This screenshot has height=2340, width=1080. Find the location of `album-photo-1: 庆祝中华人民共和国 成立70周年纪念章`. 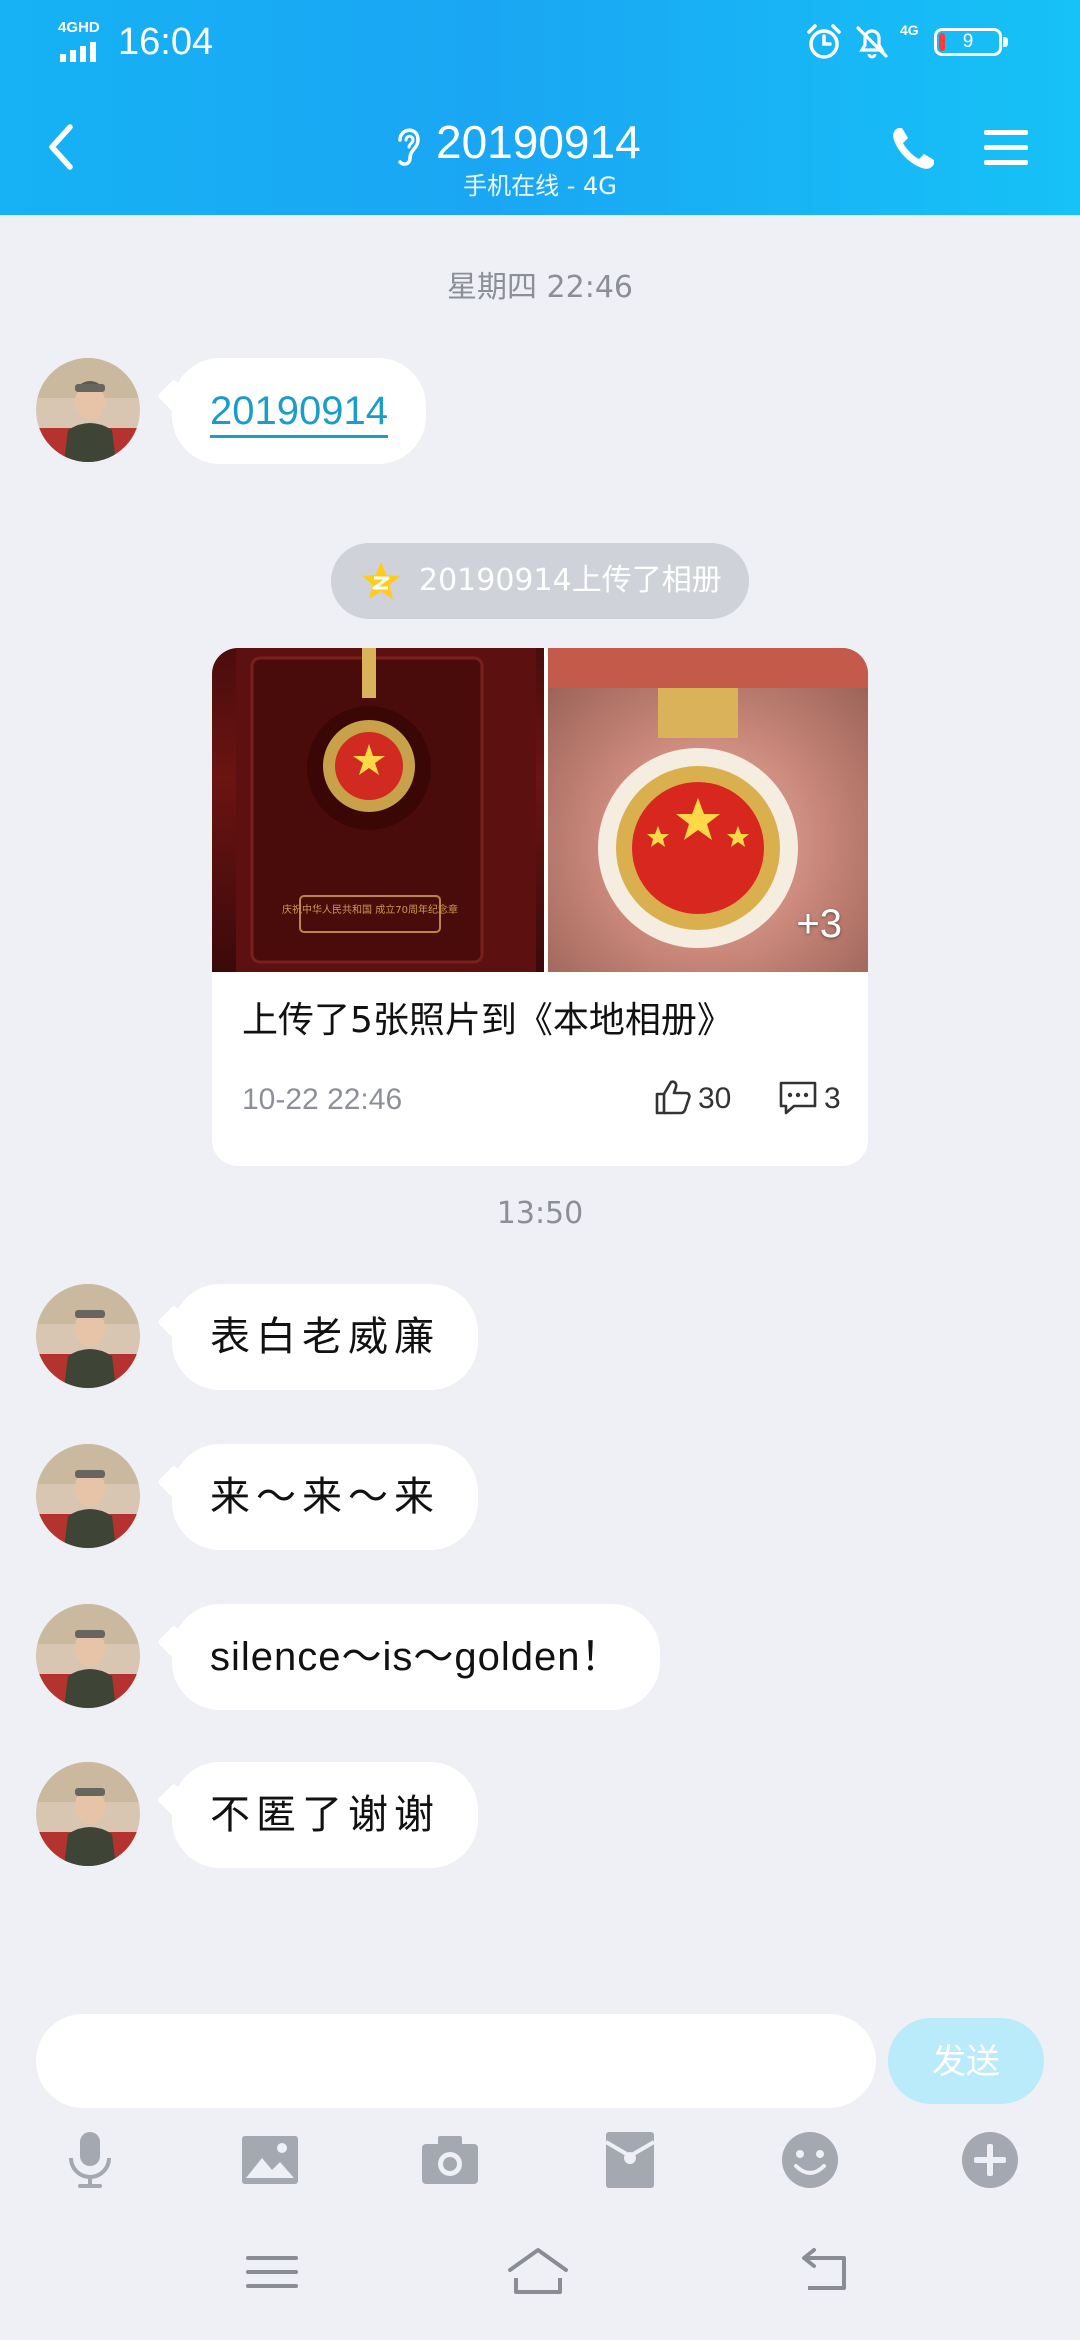

album-photo-1: 庆祝中华人民共和国 成立70周年纪念章 is located at coordinates (378, 810).